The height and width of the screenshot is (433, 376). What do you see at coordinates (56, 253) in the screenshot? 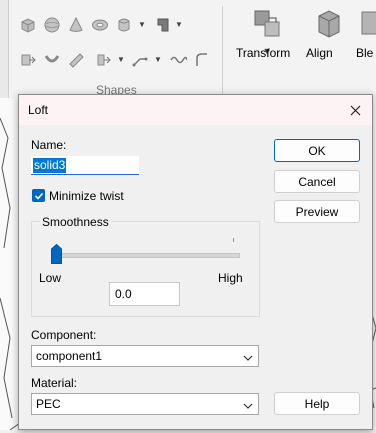
I see `smoothness-slider-thumb` at bounding box center [56, 253].